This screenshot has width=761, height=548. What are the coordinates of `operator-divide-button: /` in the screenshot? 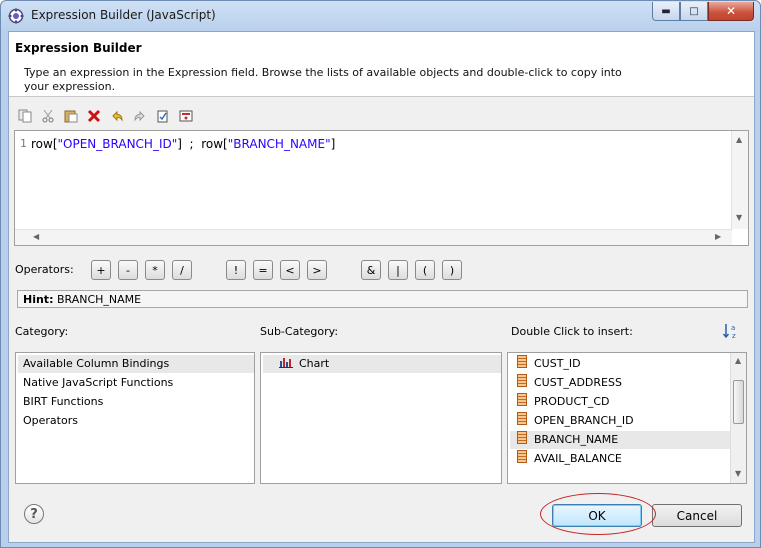 It's located at (182, 270).